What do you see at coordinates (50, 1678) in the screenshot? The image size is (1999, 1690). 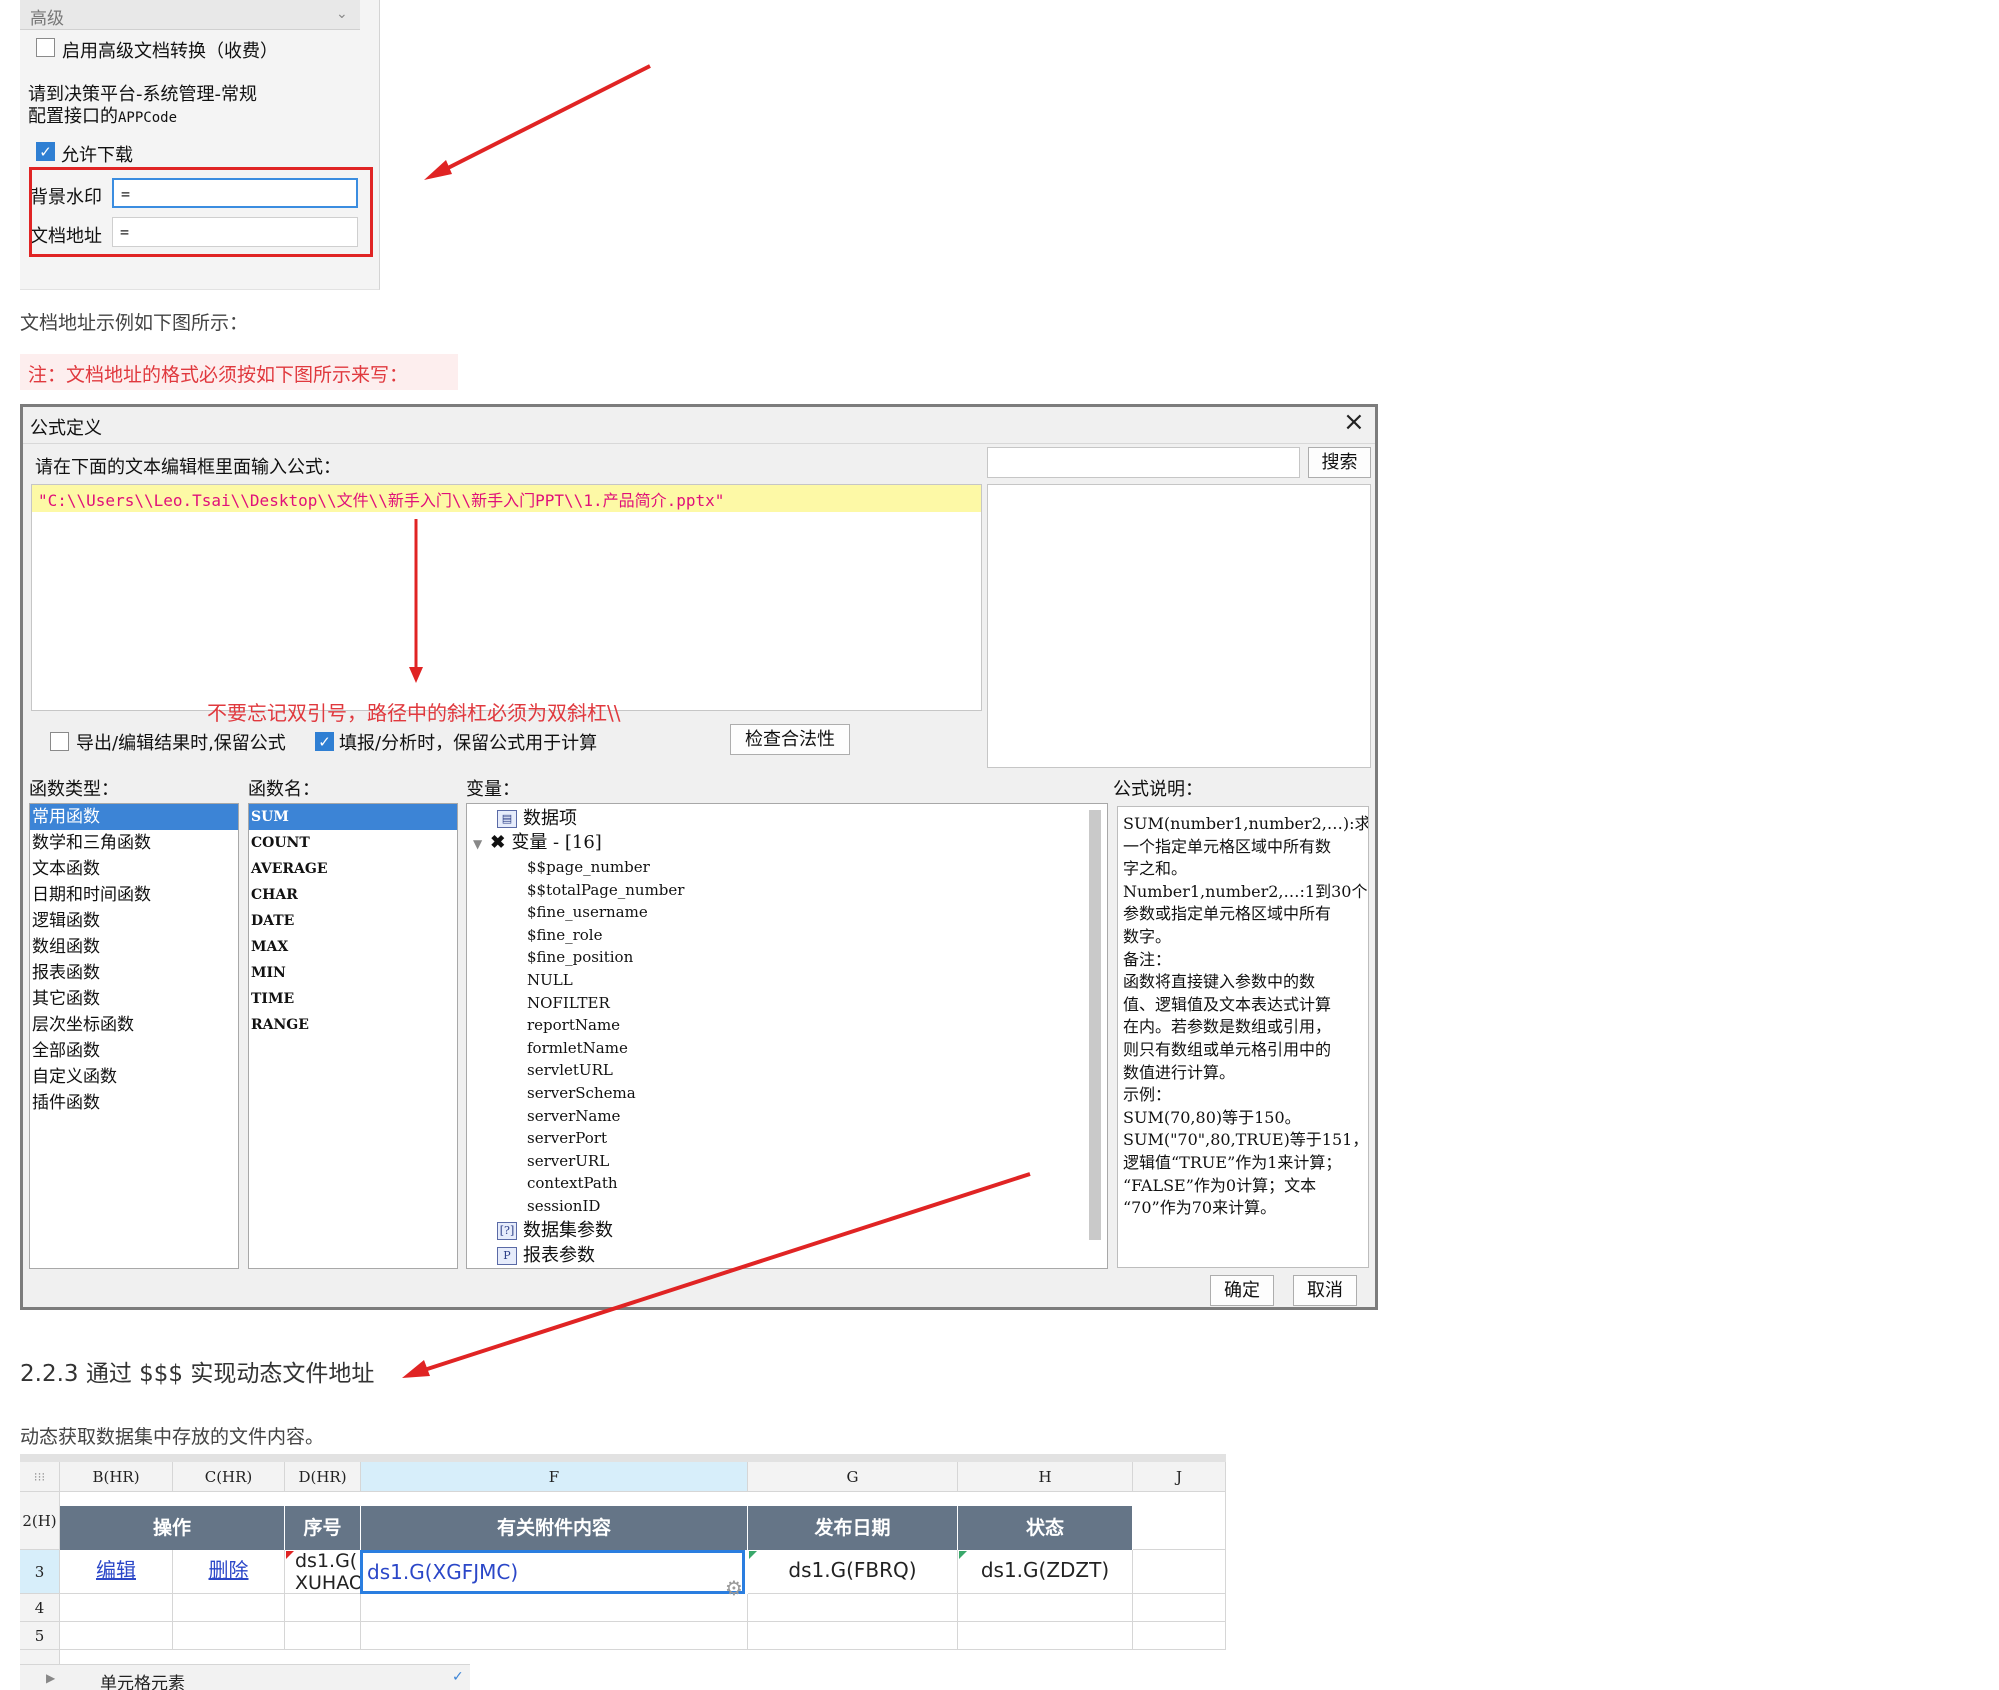 I see `chevron-right-icon: ▶` at bounding box center [50, 1678].